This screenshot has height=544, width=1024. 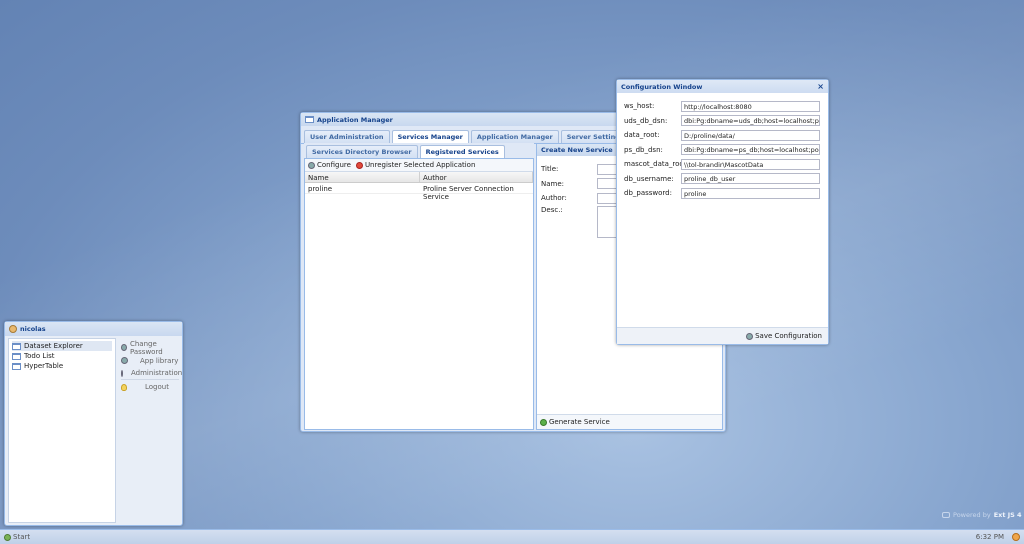 What do you see at coordinates (62, 430) in the screenshot?
I see `start-menu-items: Dataset Explorer Todo List HyperTable` at bounding box center [62, 430].